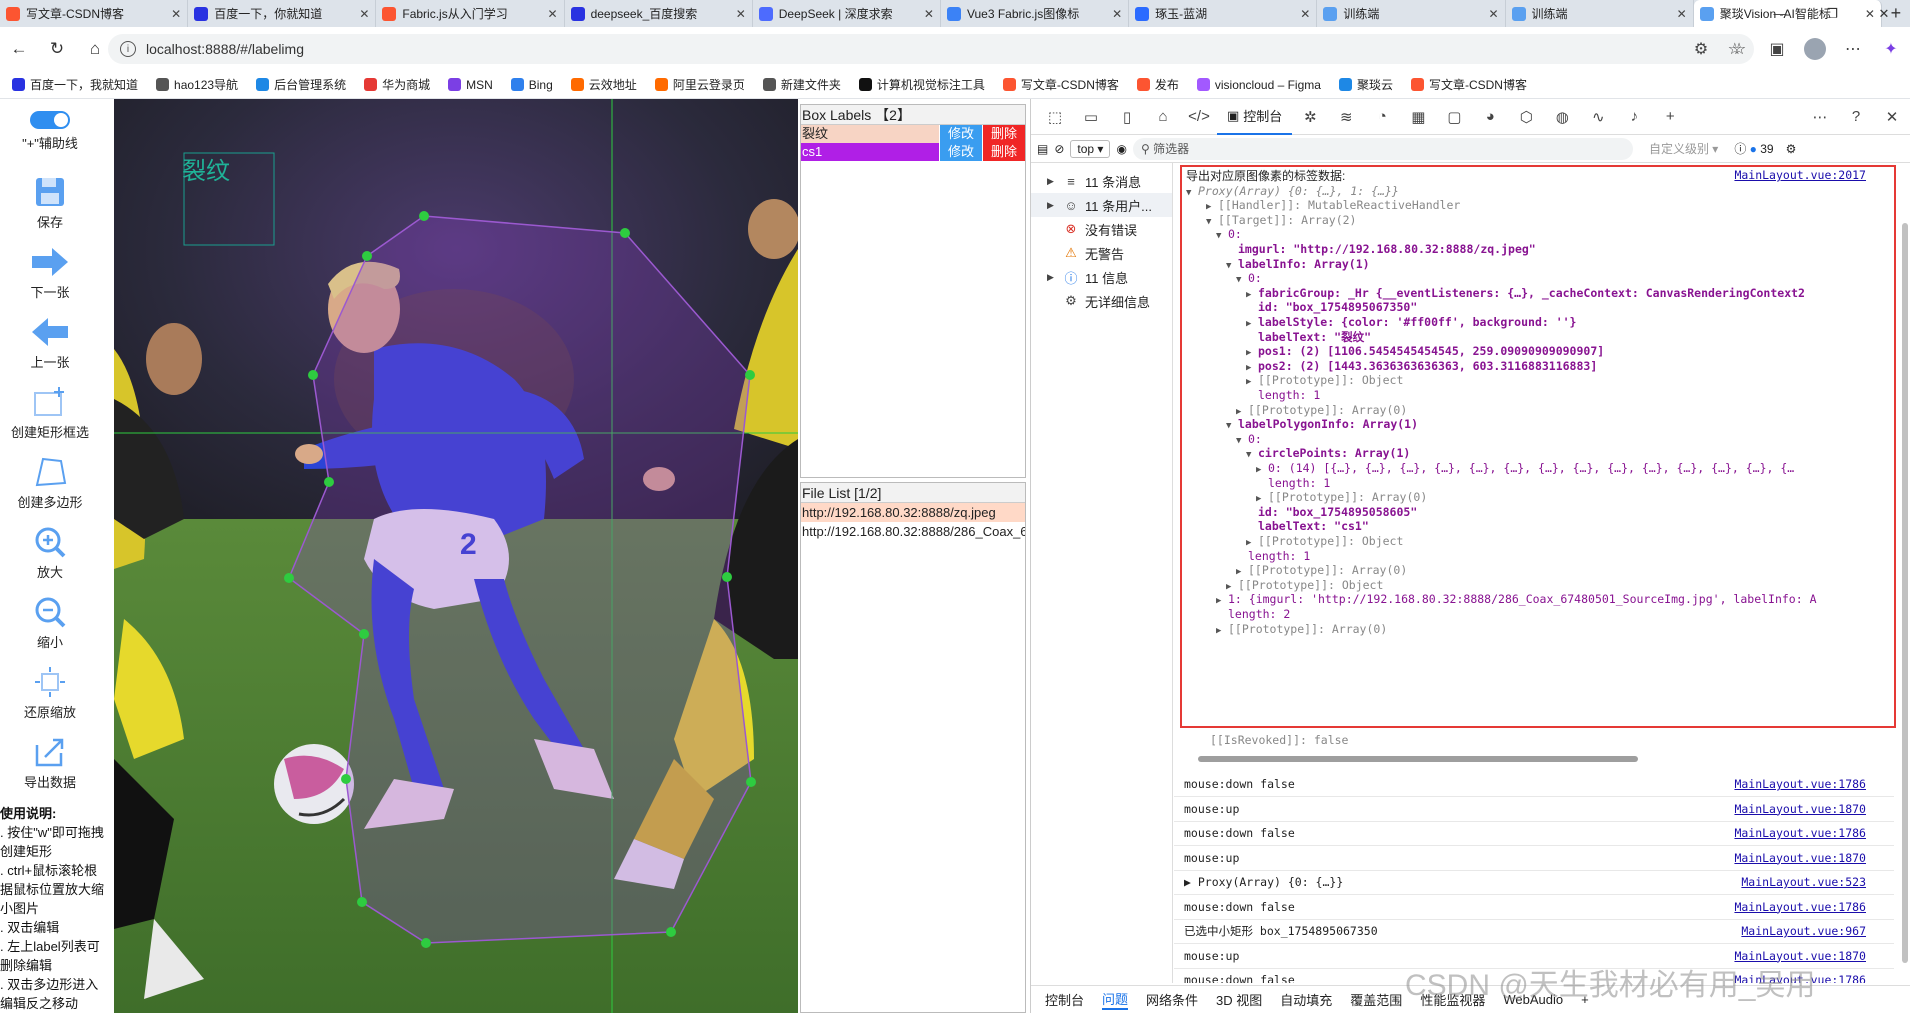 The height and width of the screenshot is (1013, 1910). I want to click on bookmark-item: 后台管理系统, so click(302, 84).